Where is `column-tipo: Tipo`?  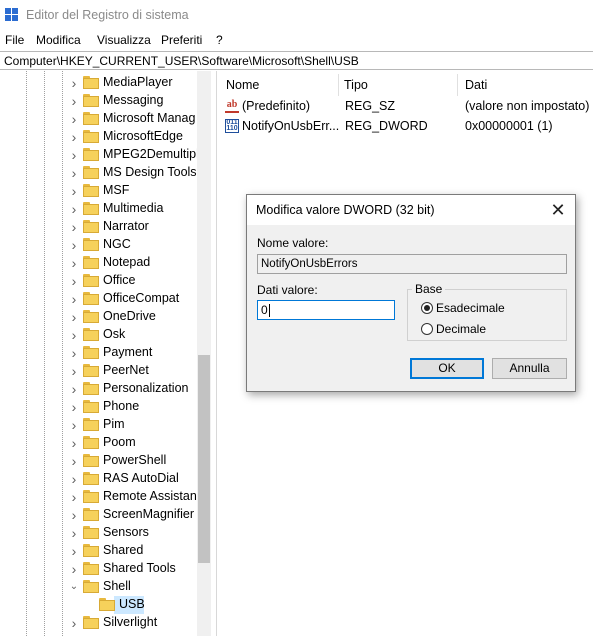
column-tipo: Tipo is located at coordinates (356, 85).